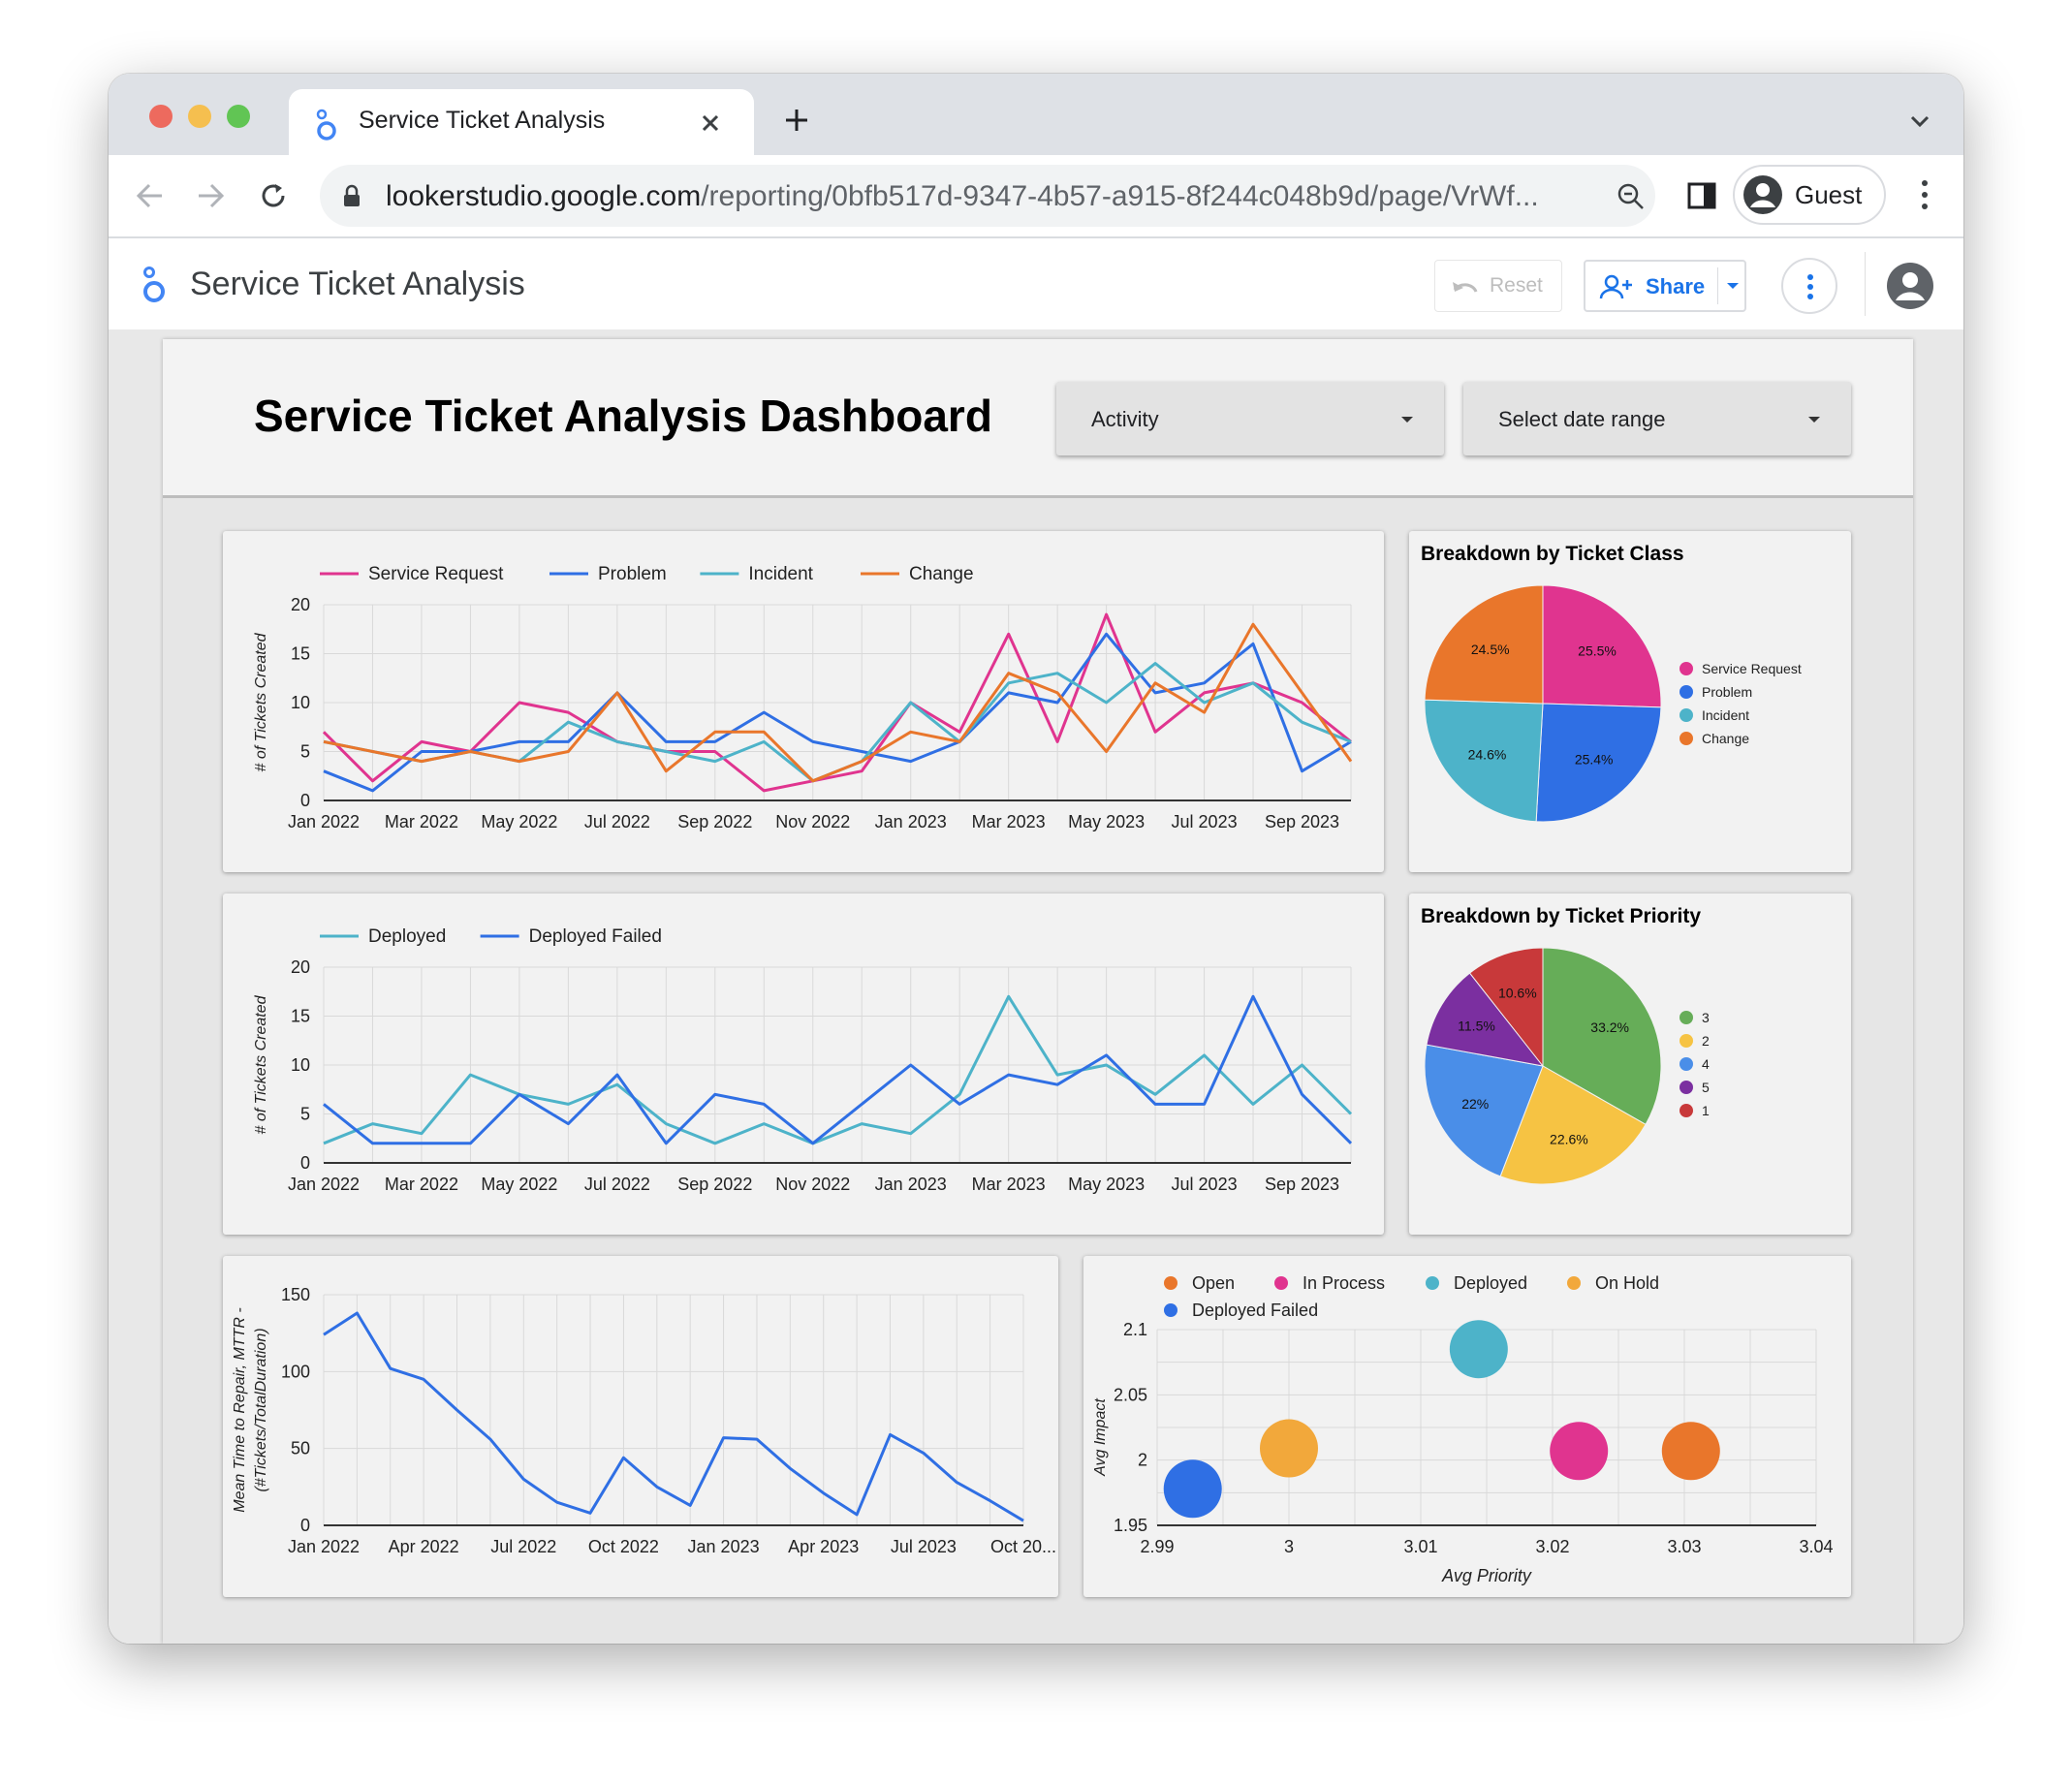 The height and width of the screenshot is (1787, 2072). I want to click on series-line-deployed, so click(838, 1070).